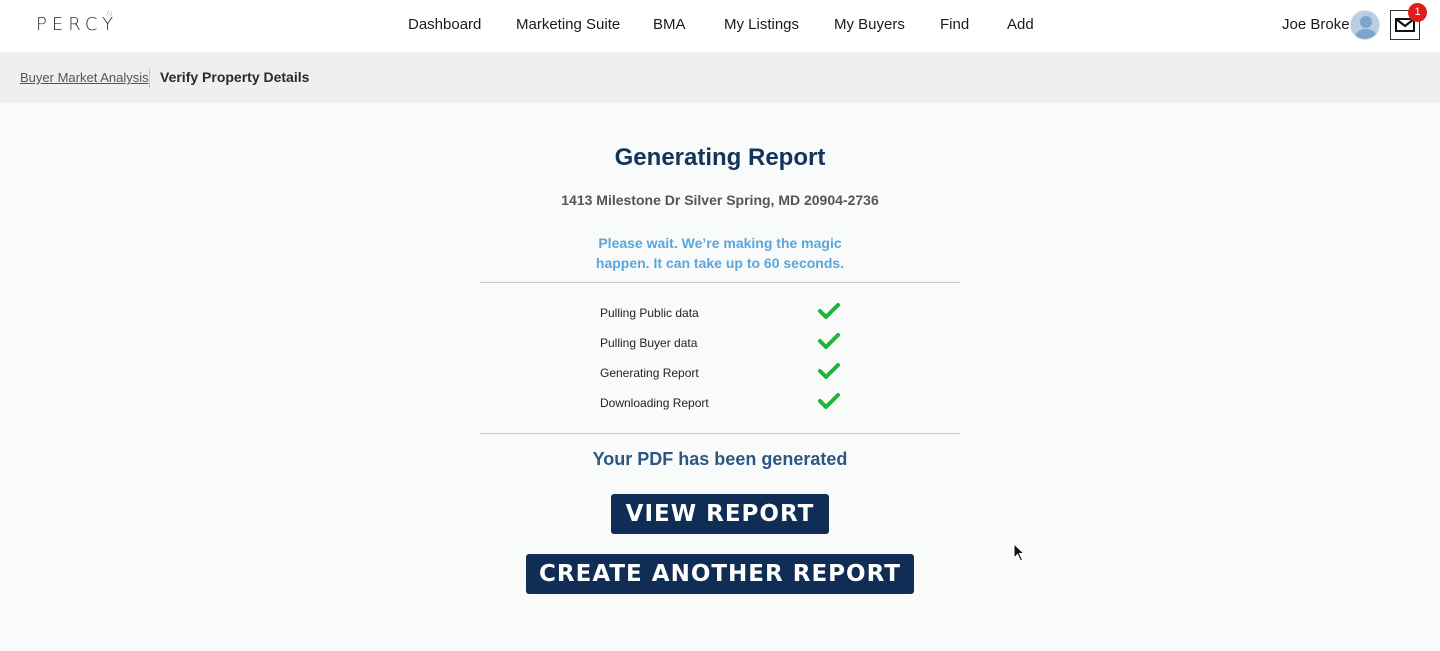 The height and width of the screenshot is (651, 1440). What do you see at coordinates (720, 459) in the screenshot?
I see `pdf-generated-message: Your PDF has been generated` at bounding box center [720, 459].